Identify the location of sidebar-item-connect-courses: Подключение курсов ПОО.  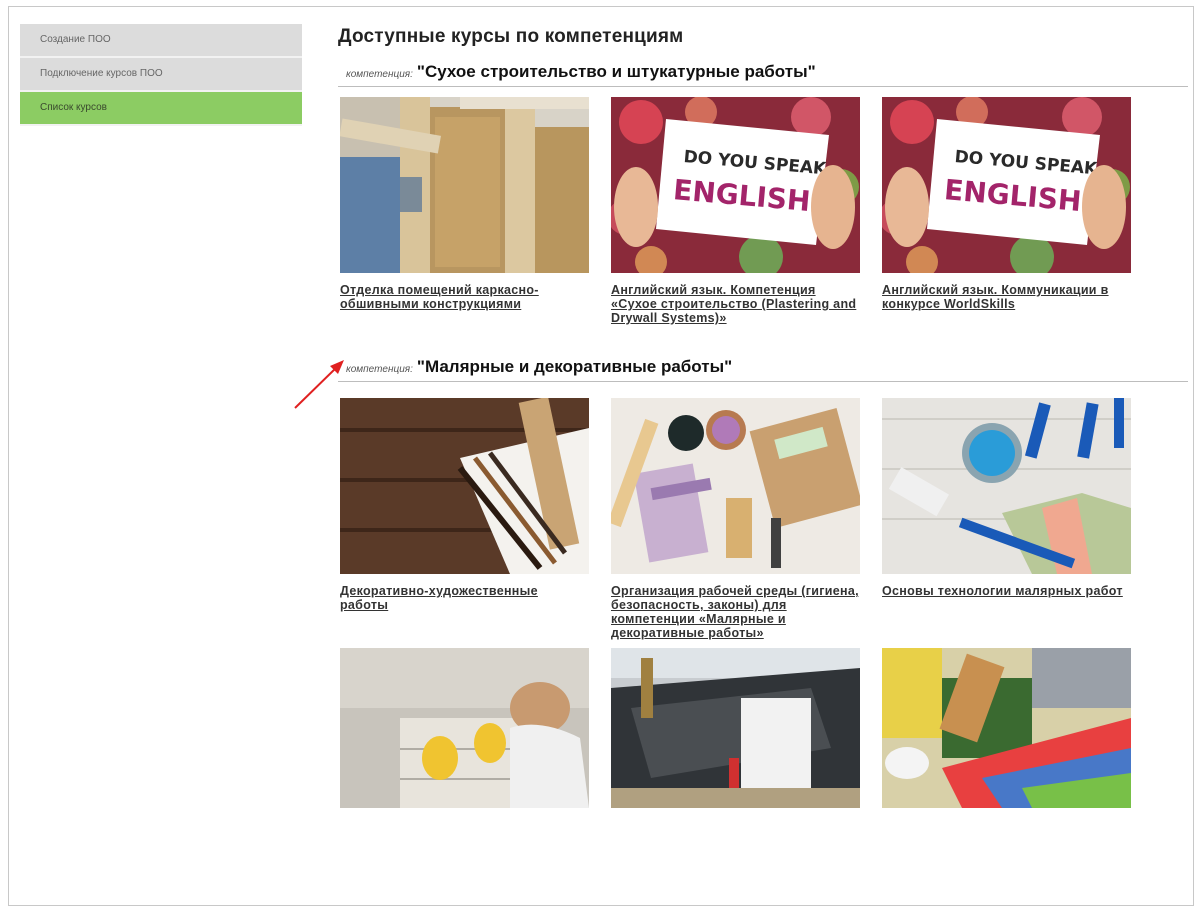
(161, 75).